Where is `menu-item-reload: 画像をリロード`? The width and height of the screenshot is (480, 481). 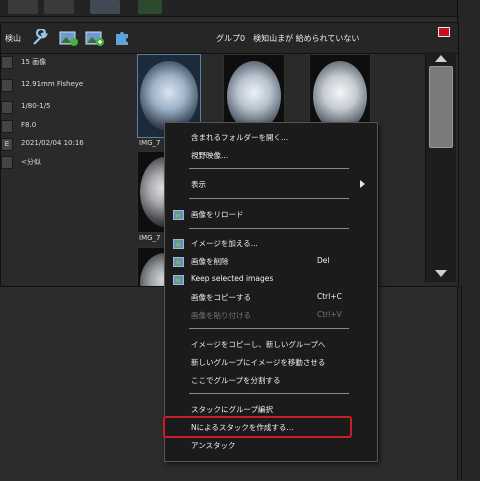
menu-item-reload: 画像をリロード is located at coordinates (271, 214).